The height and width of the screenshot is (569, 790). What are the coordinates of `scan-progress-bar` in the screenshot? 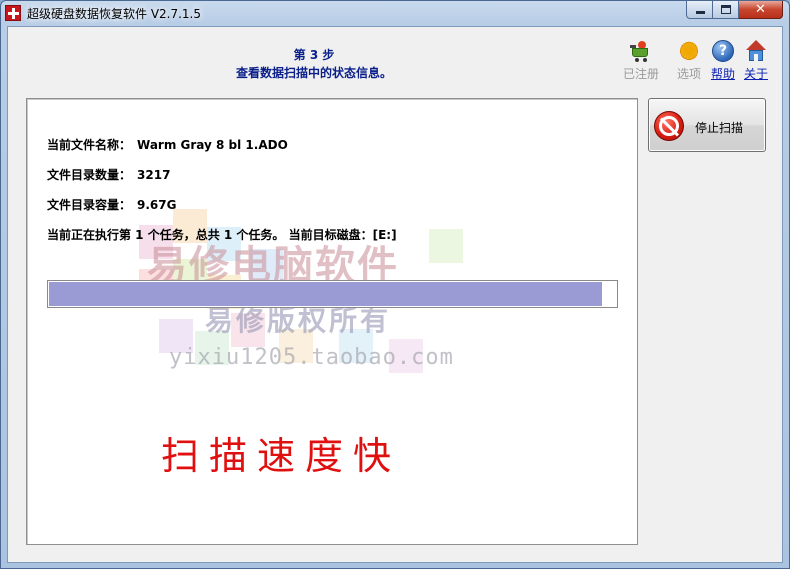 It's located at (332, 294).